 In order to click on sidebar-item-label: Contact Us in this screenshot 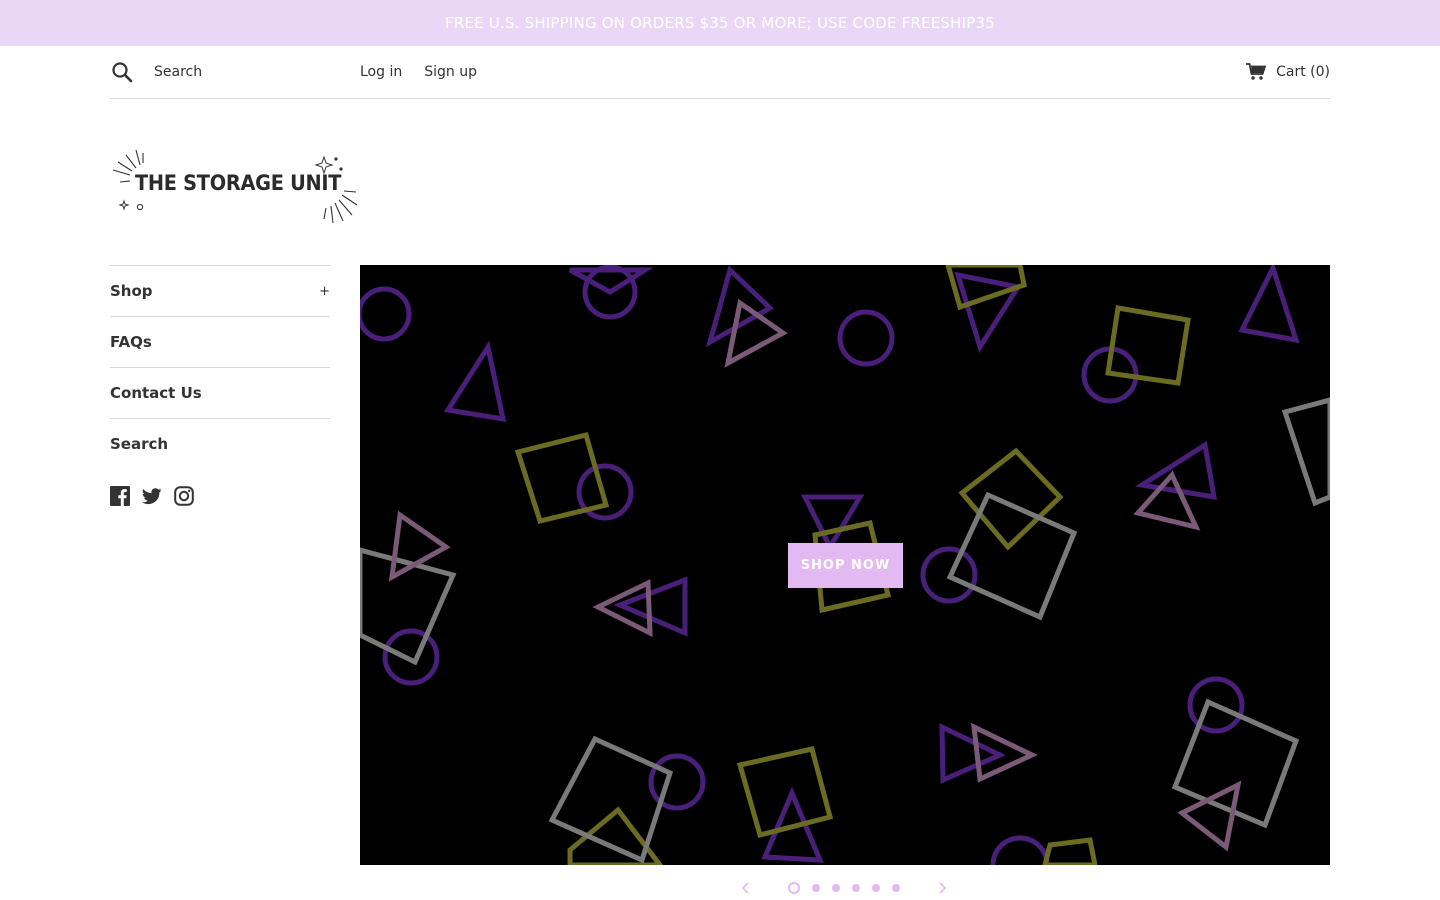, I will do `click(156, 393)`.